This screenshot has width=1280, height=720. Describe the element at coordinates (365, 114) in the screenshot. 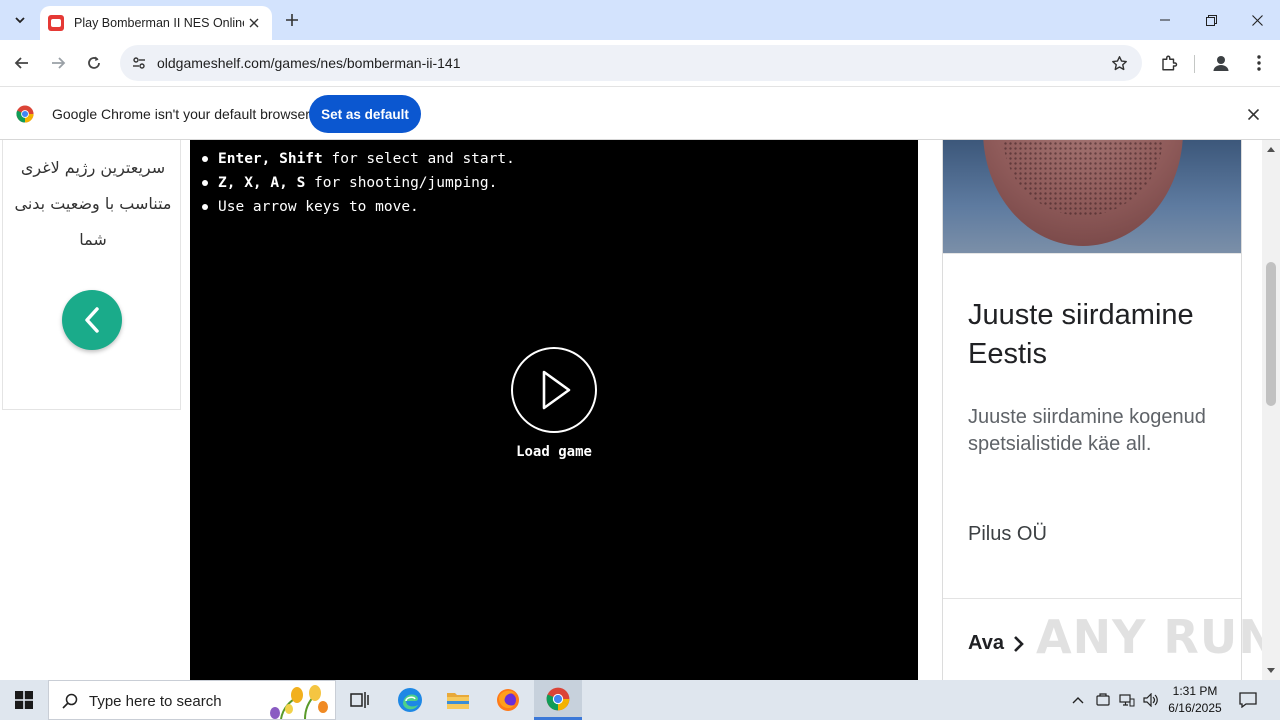

I see `set-as-default-button: Set as default` at that location.